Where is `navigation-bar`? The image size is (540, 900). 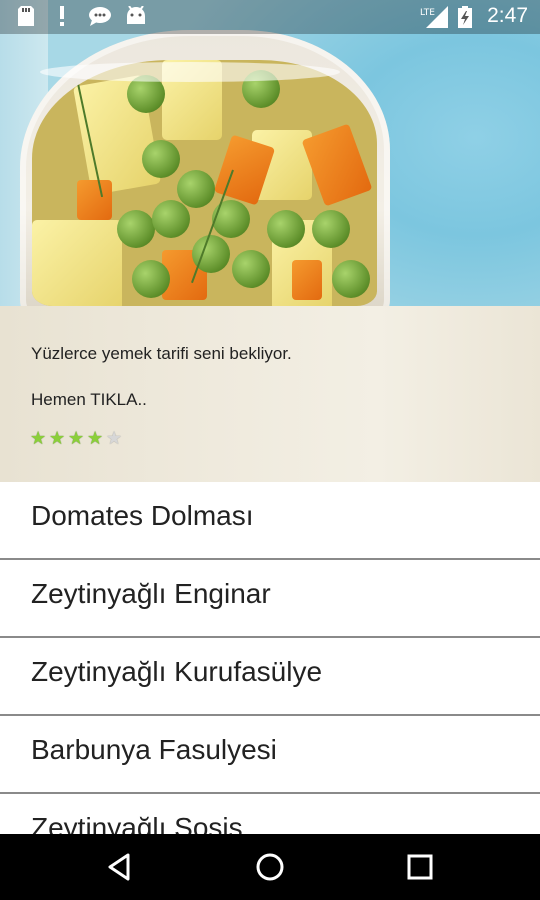
navigation-bar is located at coordinates (270, 867).